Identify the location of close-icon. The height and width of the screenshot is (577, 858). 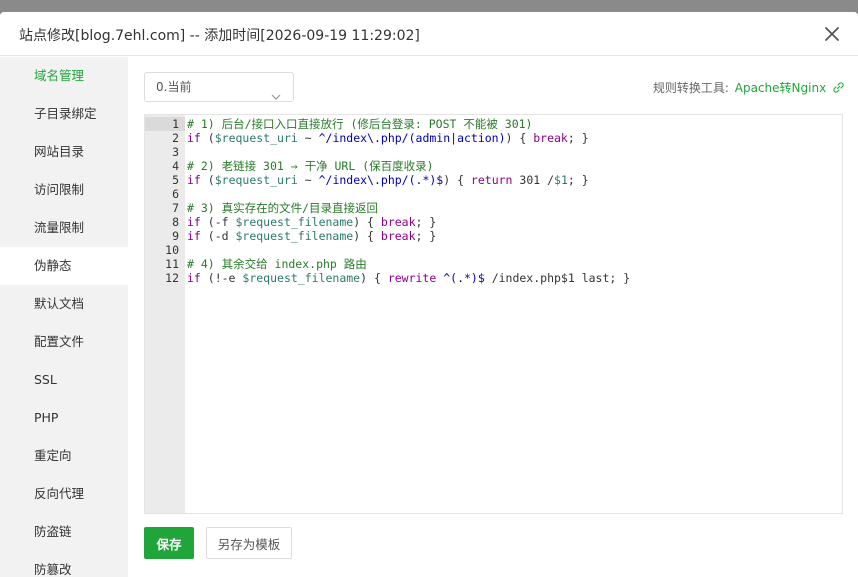
(832, 34).